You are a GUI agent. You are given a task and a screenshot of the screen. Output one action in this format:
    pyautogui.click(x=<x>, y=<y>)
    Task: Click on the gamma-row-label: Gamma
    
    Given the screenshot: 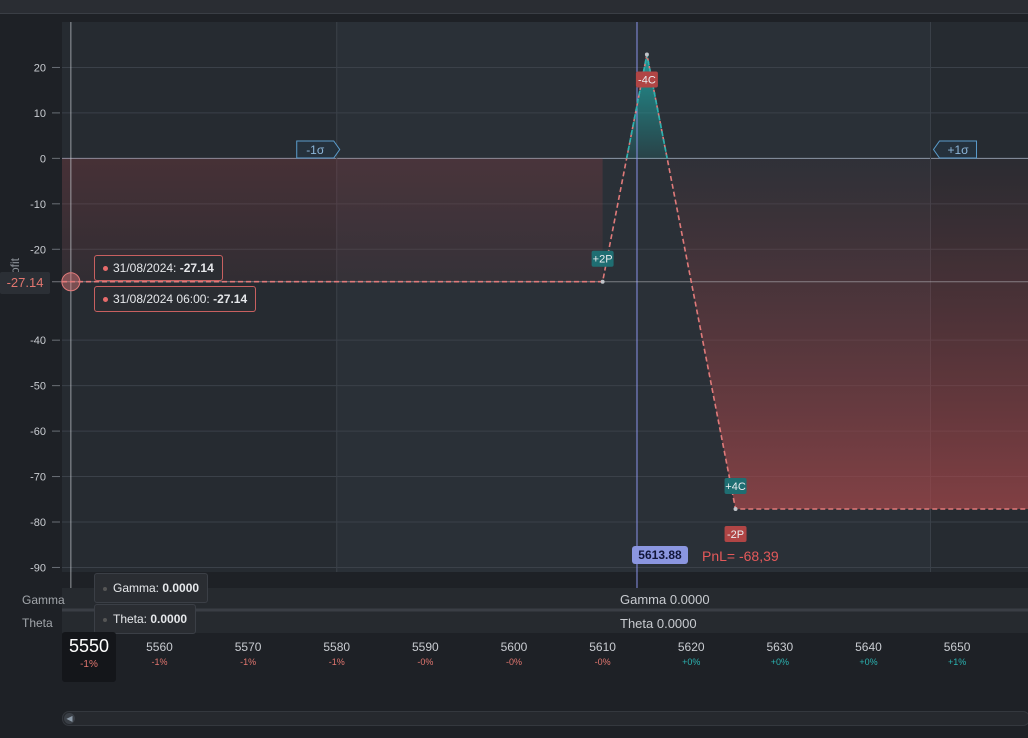 What is the action you would take?
    pyautogui.click(x=43, y=600)
    